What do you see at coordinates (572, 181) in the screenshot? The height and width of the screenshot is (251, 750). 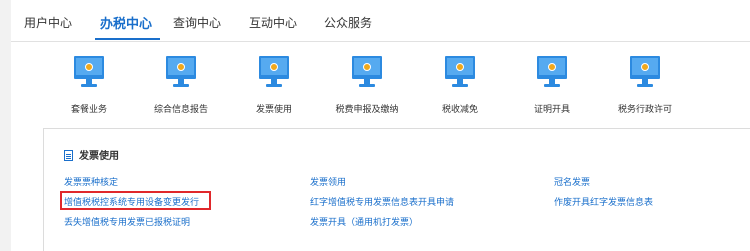 I see `link-named-invoice: 冠名发票` at bounding box center [572, 181].